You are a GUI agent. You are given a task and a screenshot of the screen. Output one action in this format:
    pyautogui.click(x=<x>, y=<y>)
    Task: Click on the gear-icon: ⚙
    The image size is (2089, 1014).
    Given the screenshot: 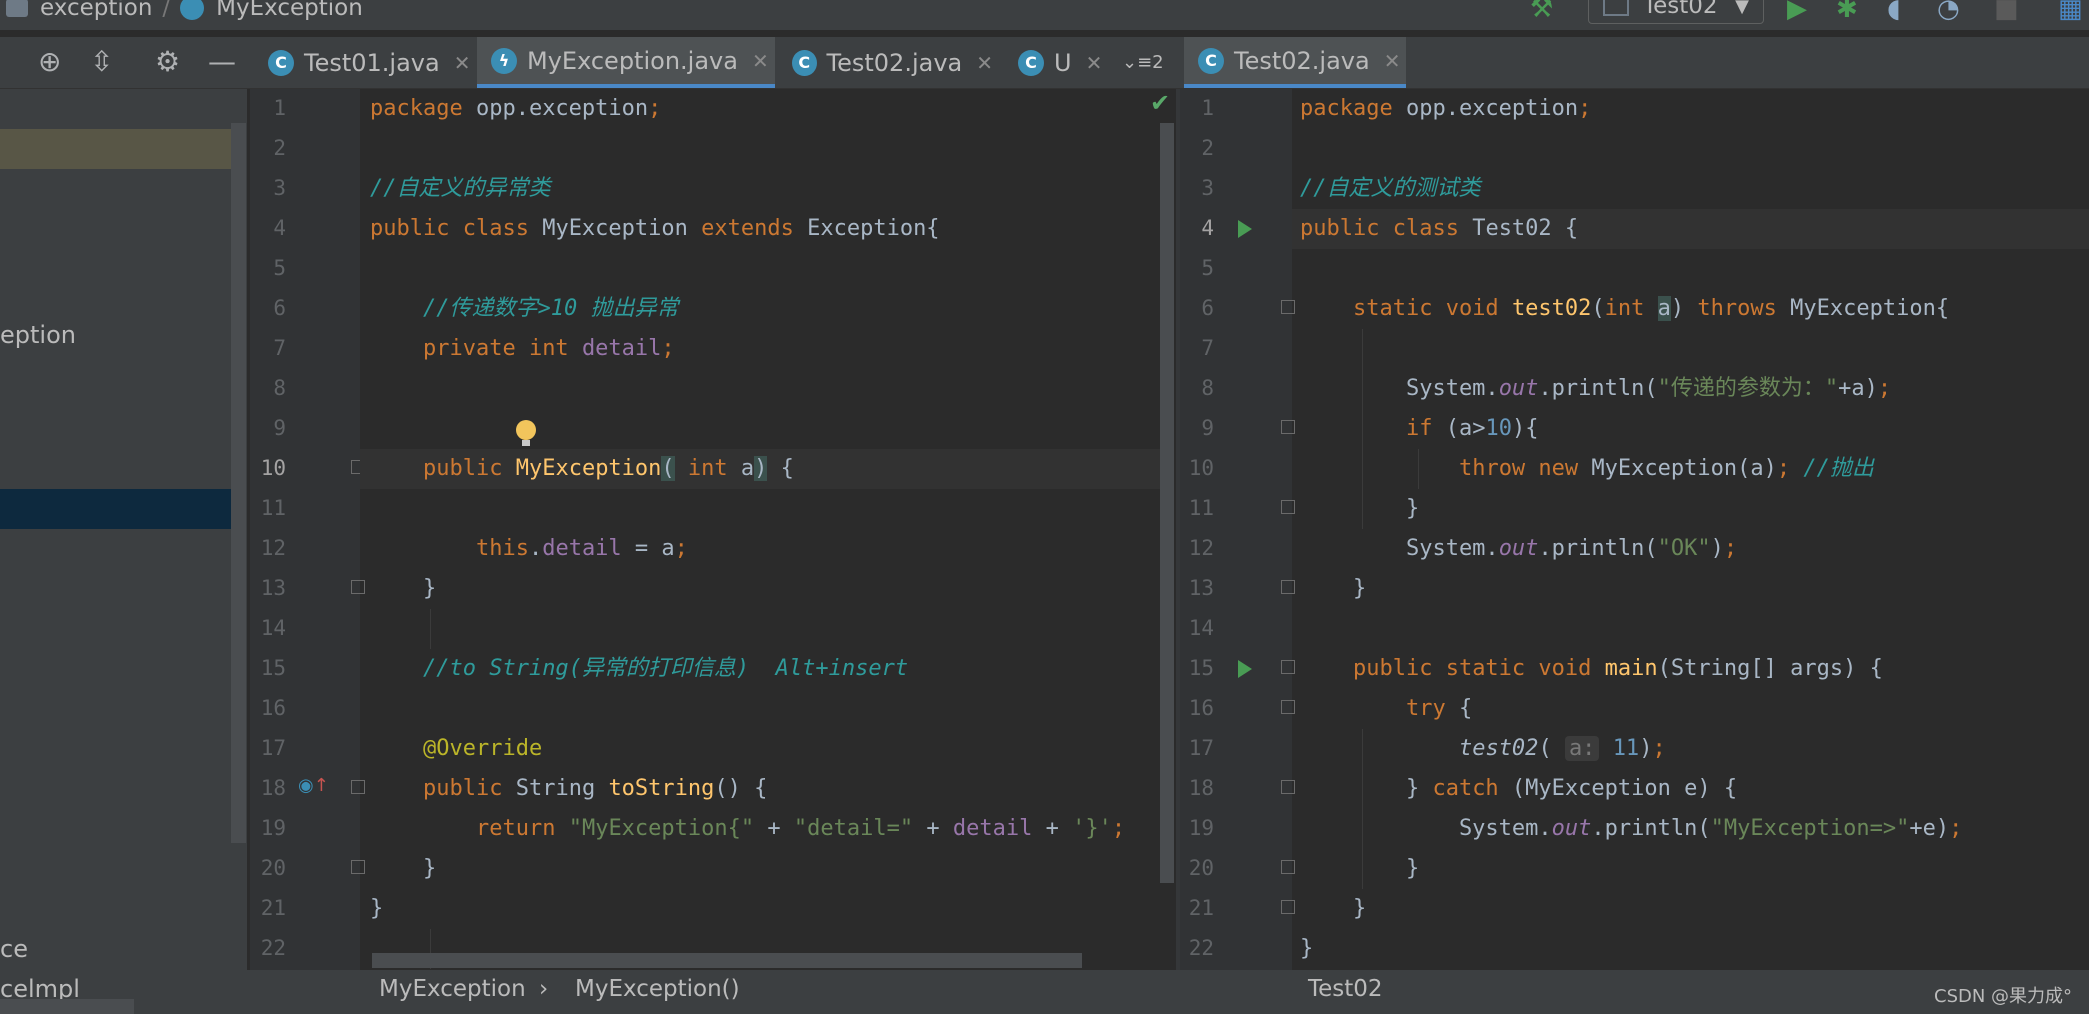 What is the action you would take?
    pyautogui.click(x=167, y=61)
    